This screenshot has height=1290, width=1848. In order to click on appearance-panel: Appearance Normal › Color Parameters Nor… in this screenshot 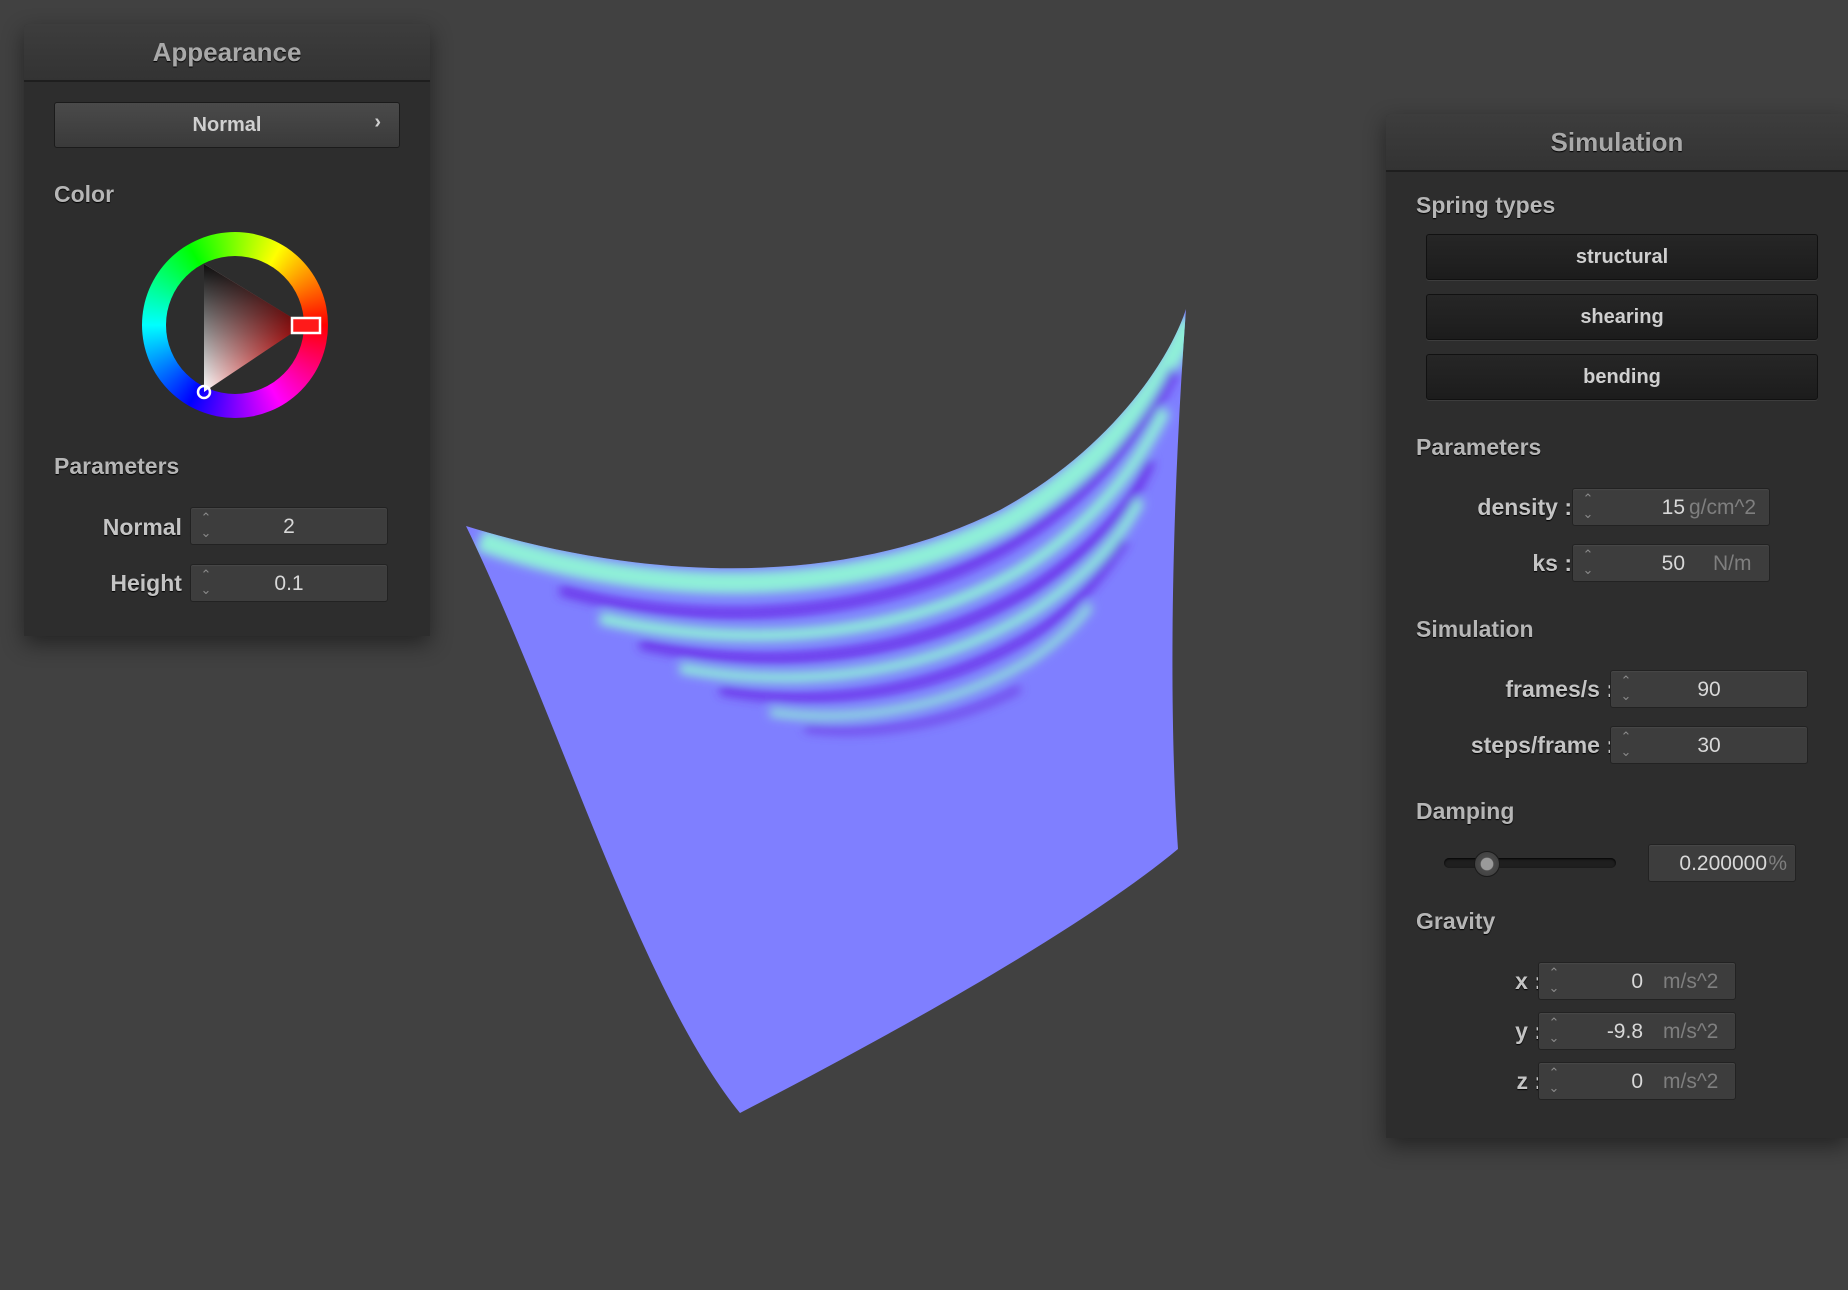, I will do `click(227, 330)`.